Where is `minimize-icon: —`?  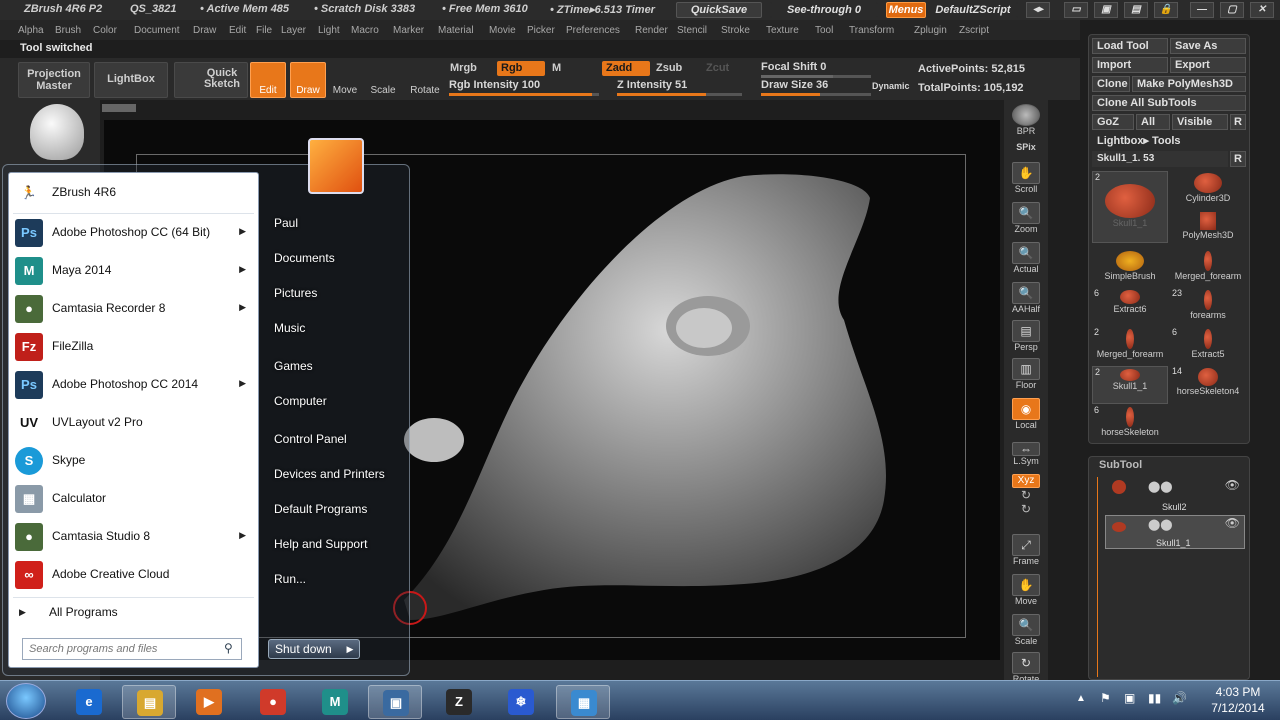 minimize-icon: — is located at coordinates (1202, 10).